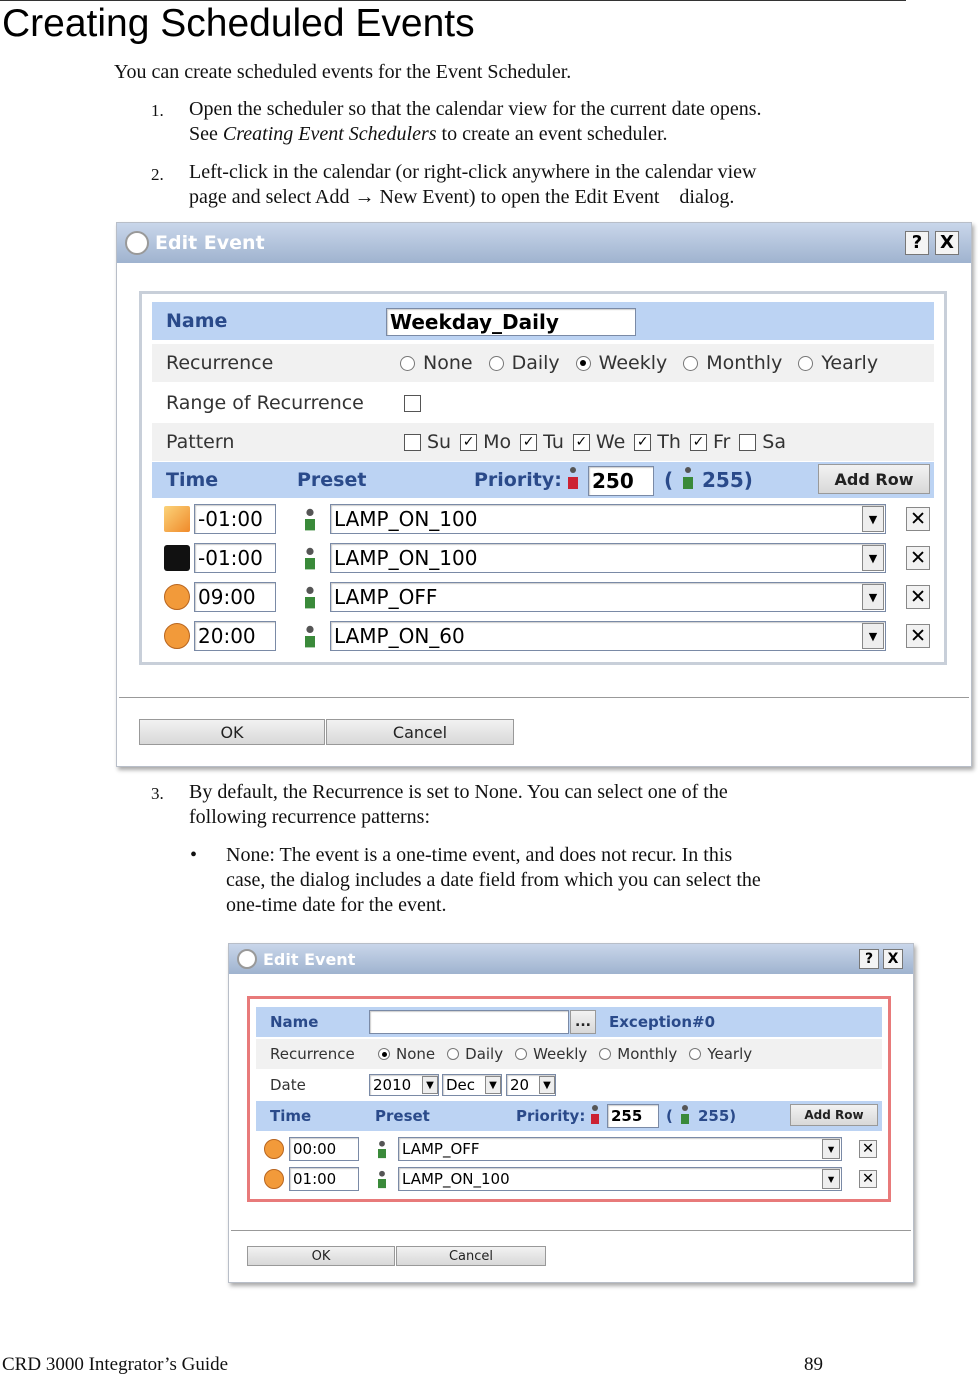  What do you see at coordinates (608, 636) in the screenshot?
I see `preset-select: LAMP_ON_60` at bounding box center [608, 636].